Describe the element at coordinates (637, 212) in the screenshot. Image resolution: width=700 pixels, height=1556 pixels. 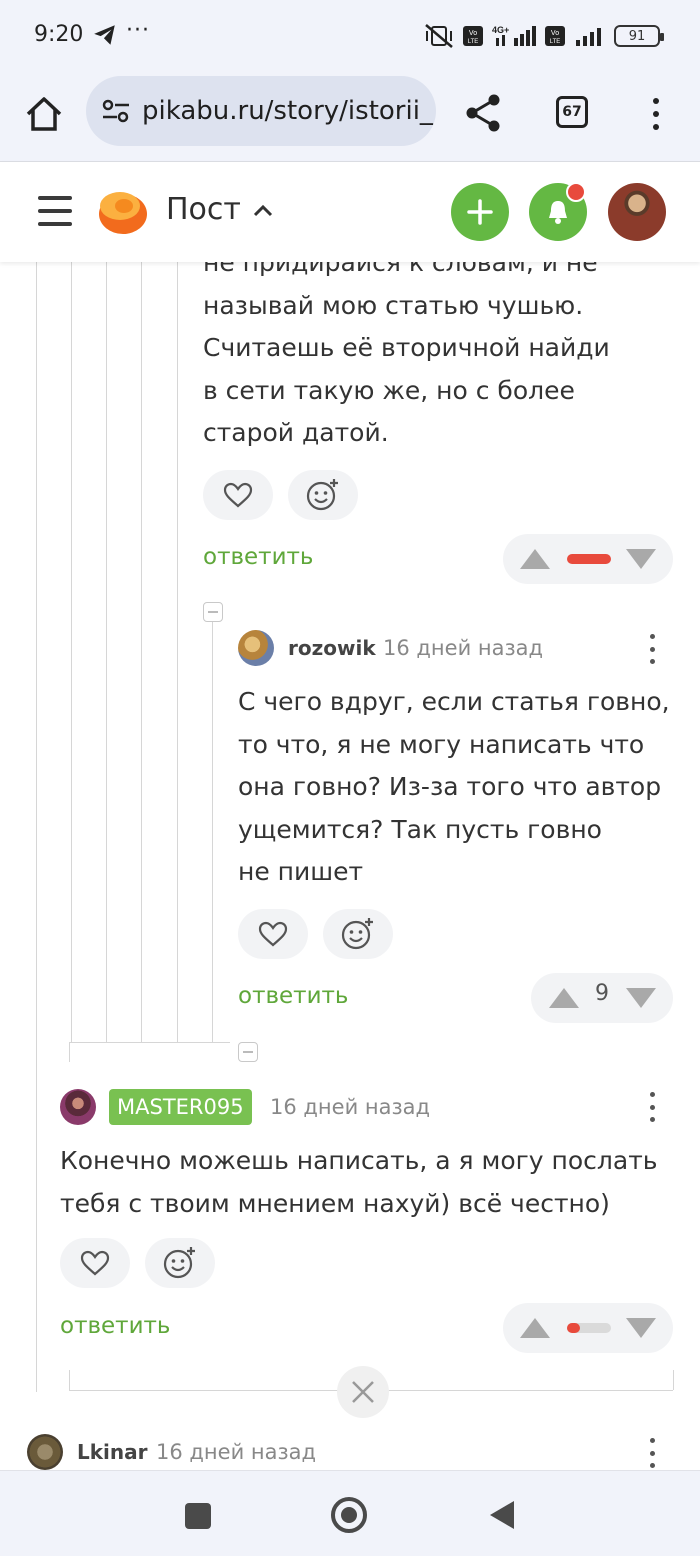
I see `user-avatar` at that location.